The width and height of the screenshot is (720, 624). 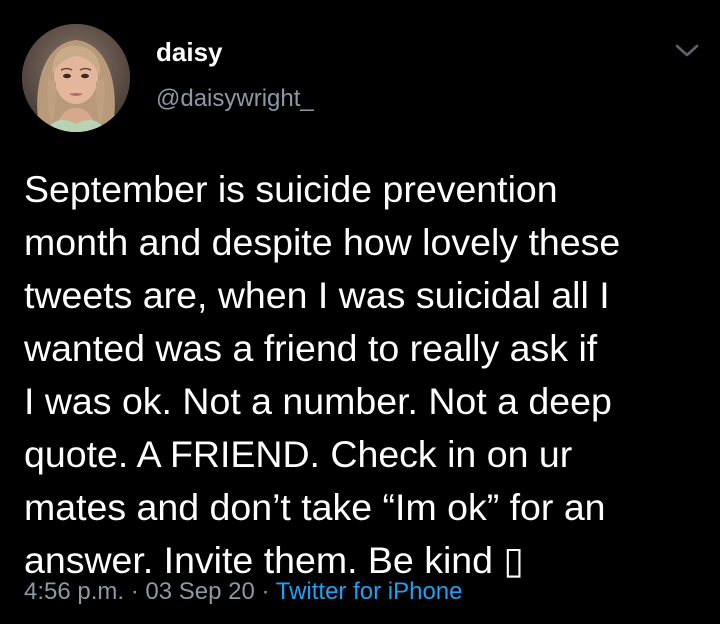 What do you see at coordinates (74, 591) in the screenshot?
I see `tweet-time: 4:56 p.m.` at bounding box center [74, 591].